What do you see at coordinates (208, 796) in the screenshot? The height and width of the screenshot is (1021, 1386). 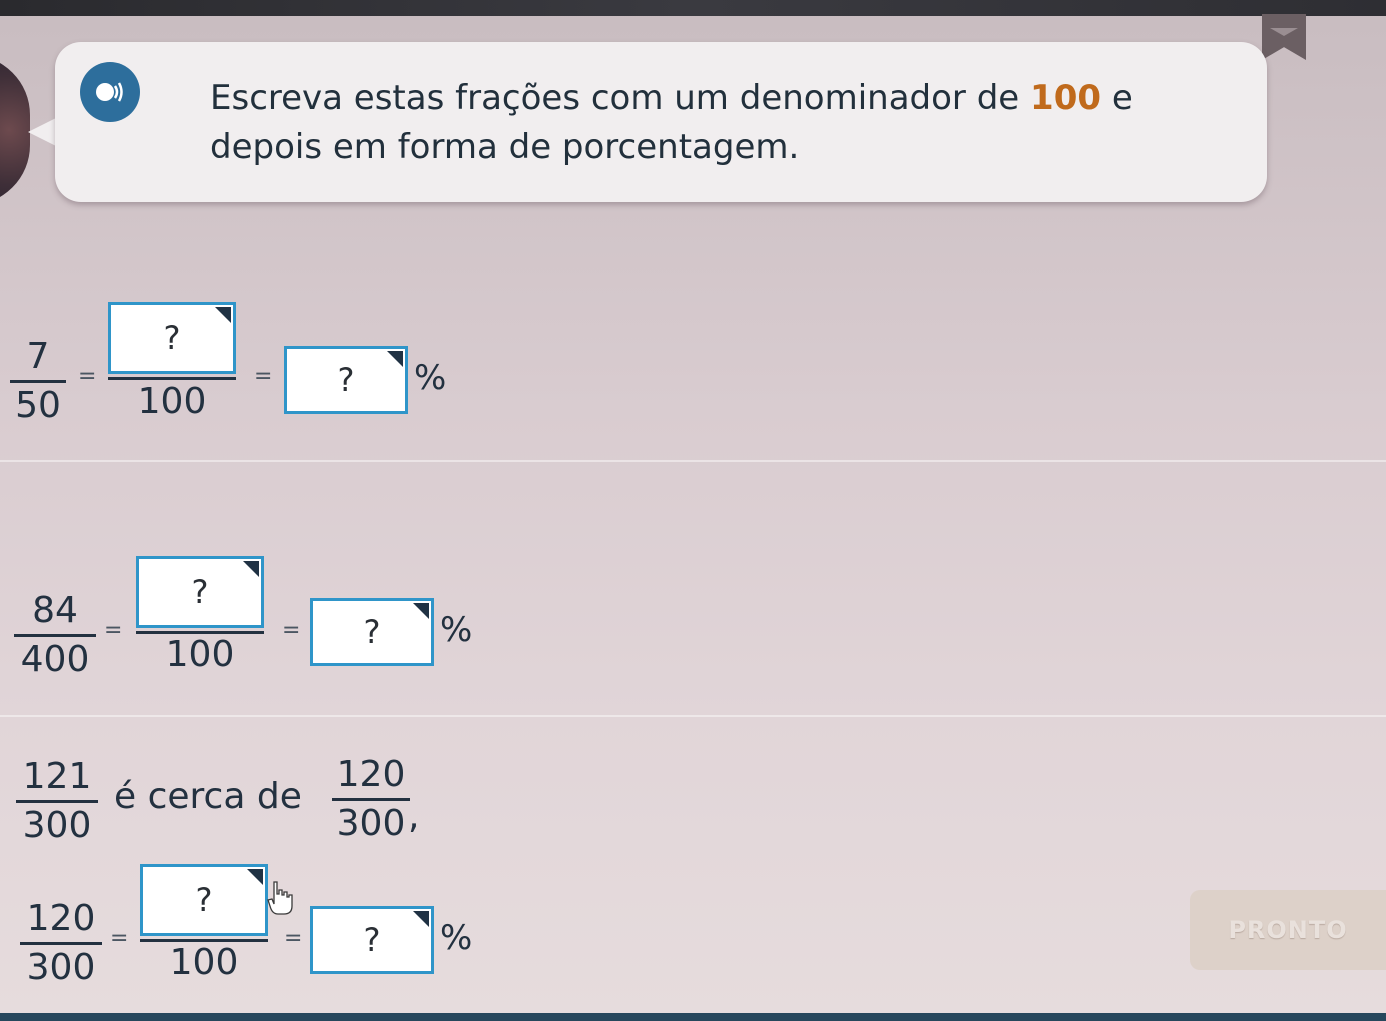 I see `approx-text: é cerca de` at bounding box center [208, 796].